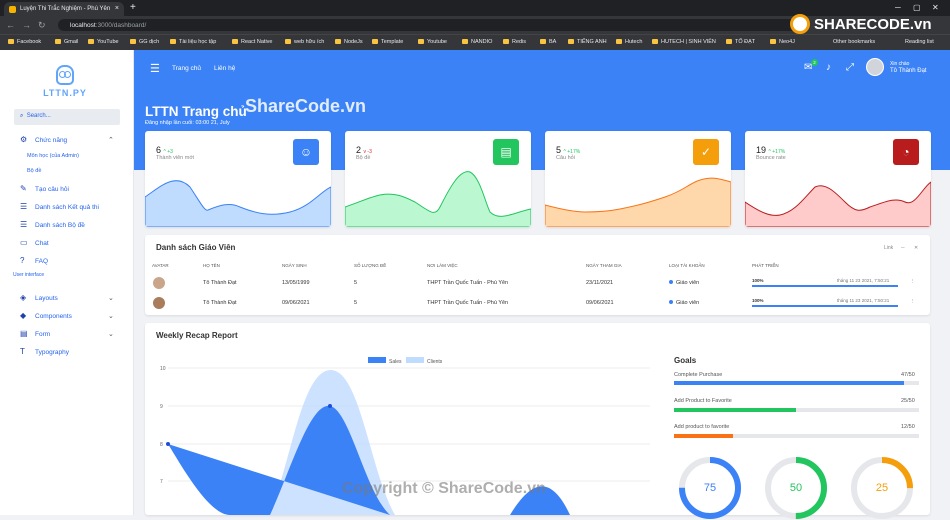 The image size is (950, 520). What do you see at coordinates (771, 150) in the screenshot?
I see `stat-value: 19 ^ +17%` at bounding box center [771, 150].